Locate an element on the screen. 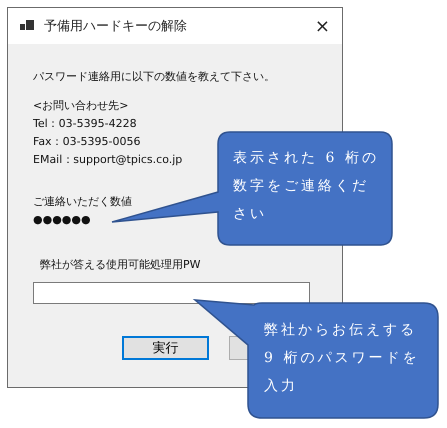 This screenshot has width=447, height=428. callout-text: 弊社からお伝えする 9 桁のパスワードを入力 is located at coordinates (342, 358).